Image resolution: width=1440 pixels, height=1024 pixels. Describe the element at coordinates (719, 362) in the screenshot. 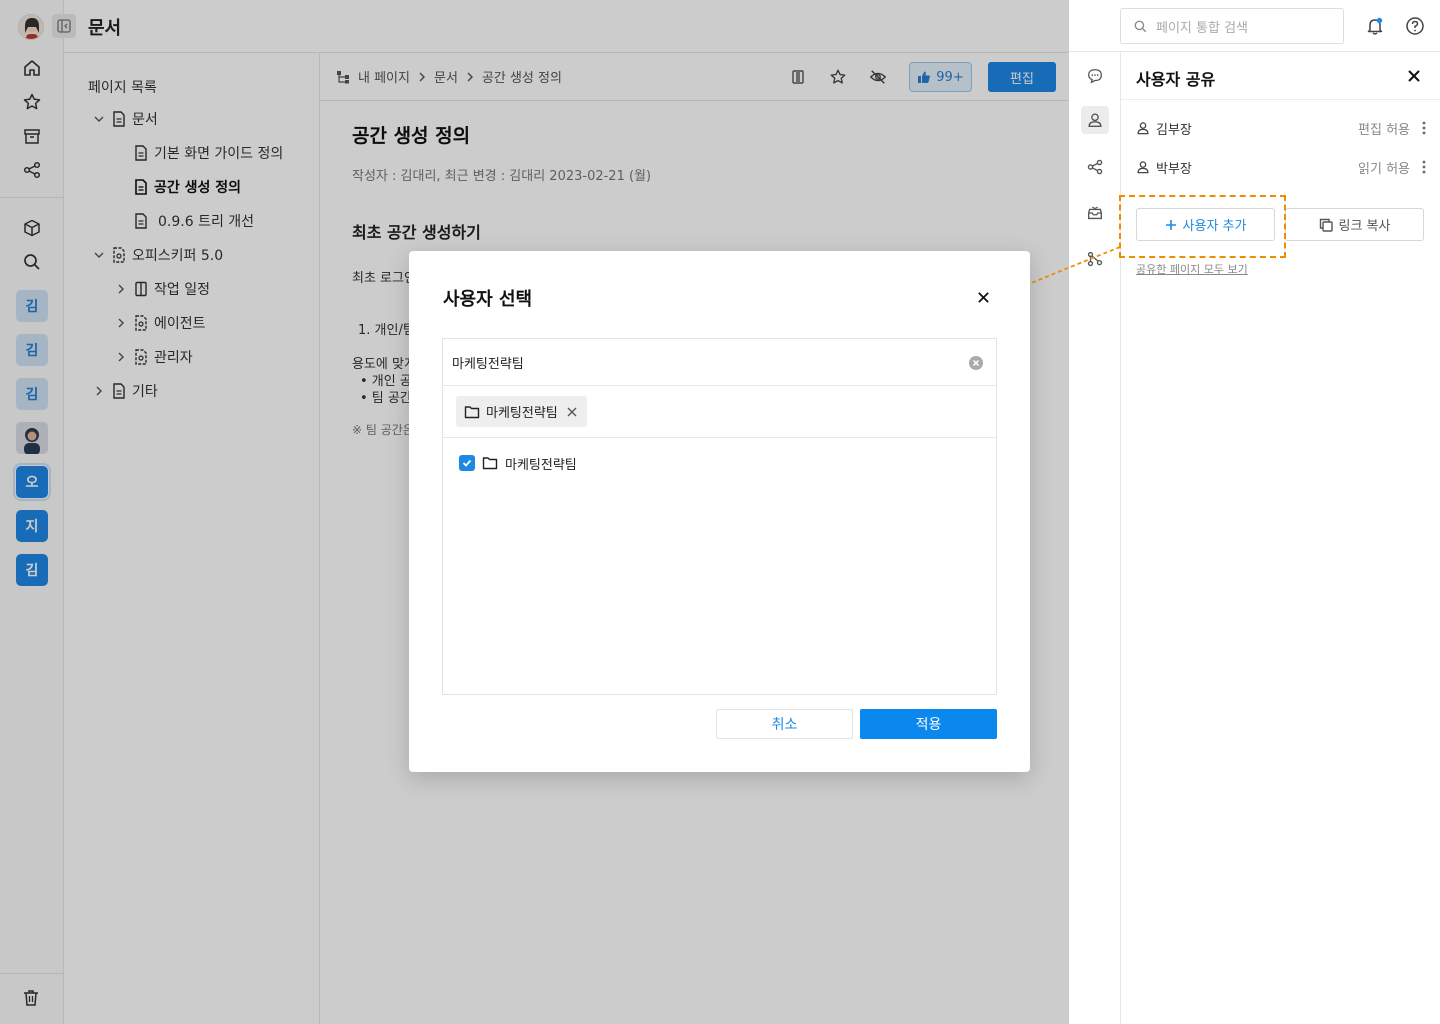

I see `user-search-input: 마케팅전략팀` at that location.